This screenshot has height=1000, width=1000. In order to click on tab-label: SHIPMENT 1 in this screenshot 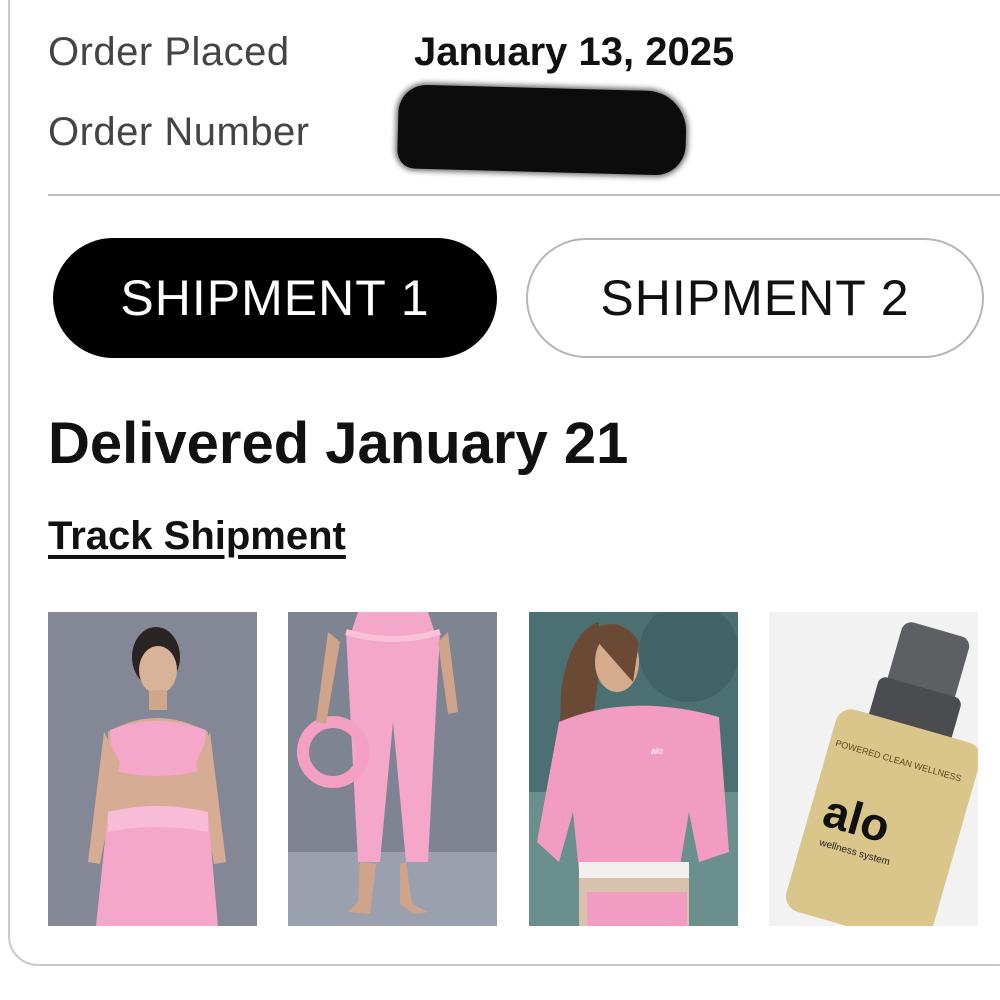, I will do `click(275, 298)`.